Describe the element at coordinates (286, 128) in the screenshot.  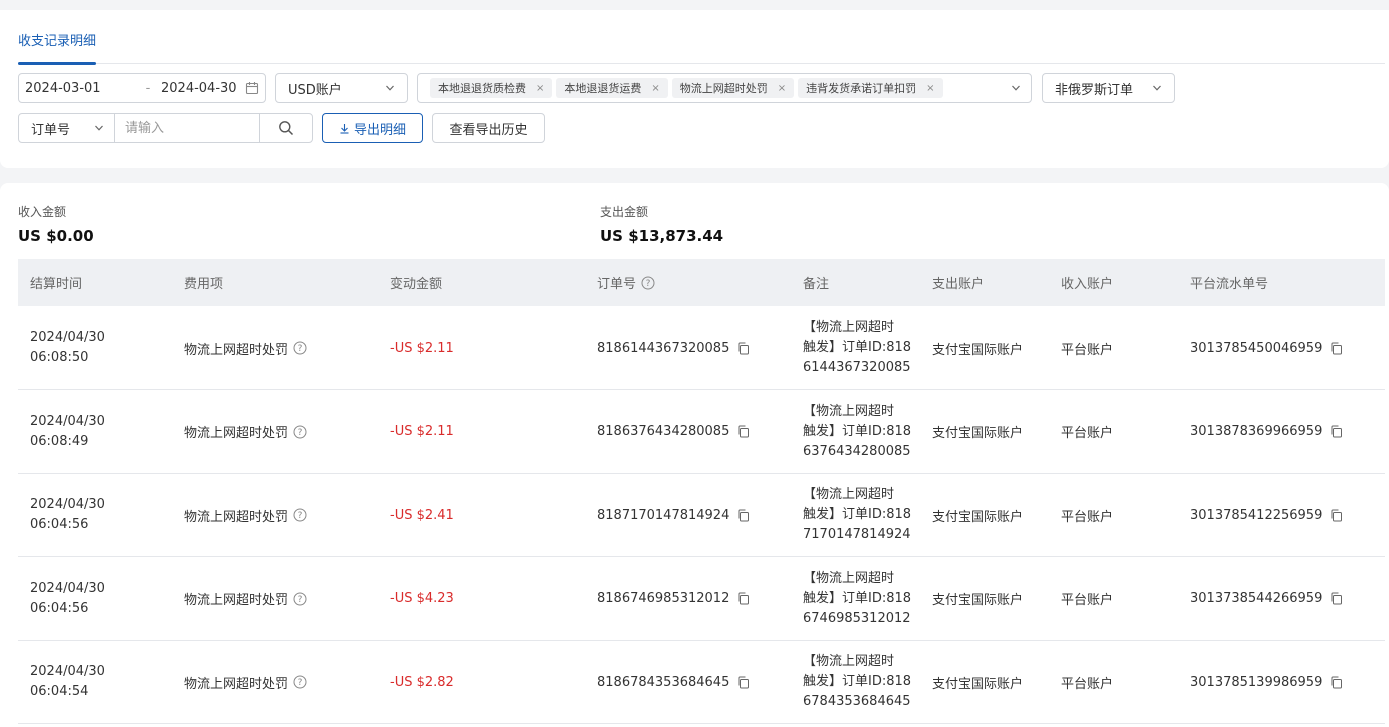
I see `search-button` at that location.